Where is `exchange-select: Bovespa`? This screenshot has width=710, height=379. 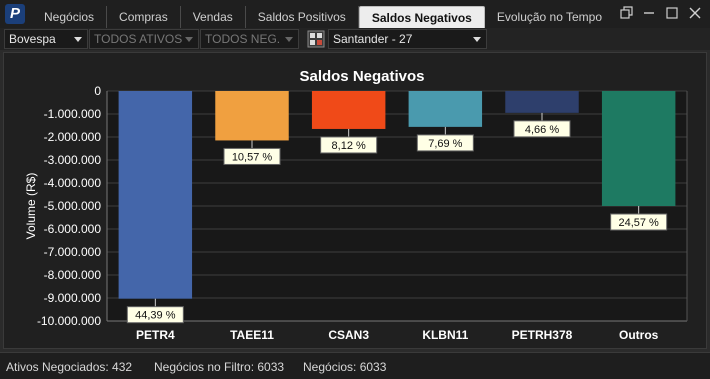 exchange-select: Bovespa is located at coordinates (46, 39).